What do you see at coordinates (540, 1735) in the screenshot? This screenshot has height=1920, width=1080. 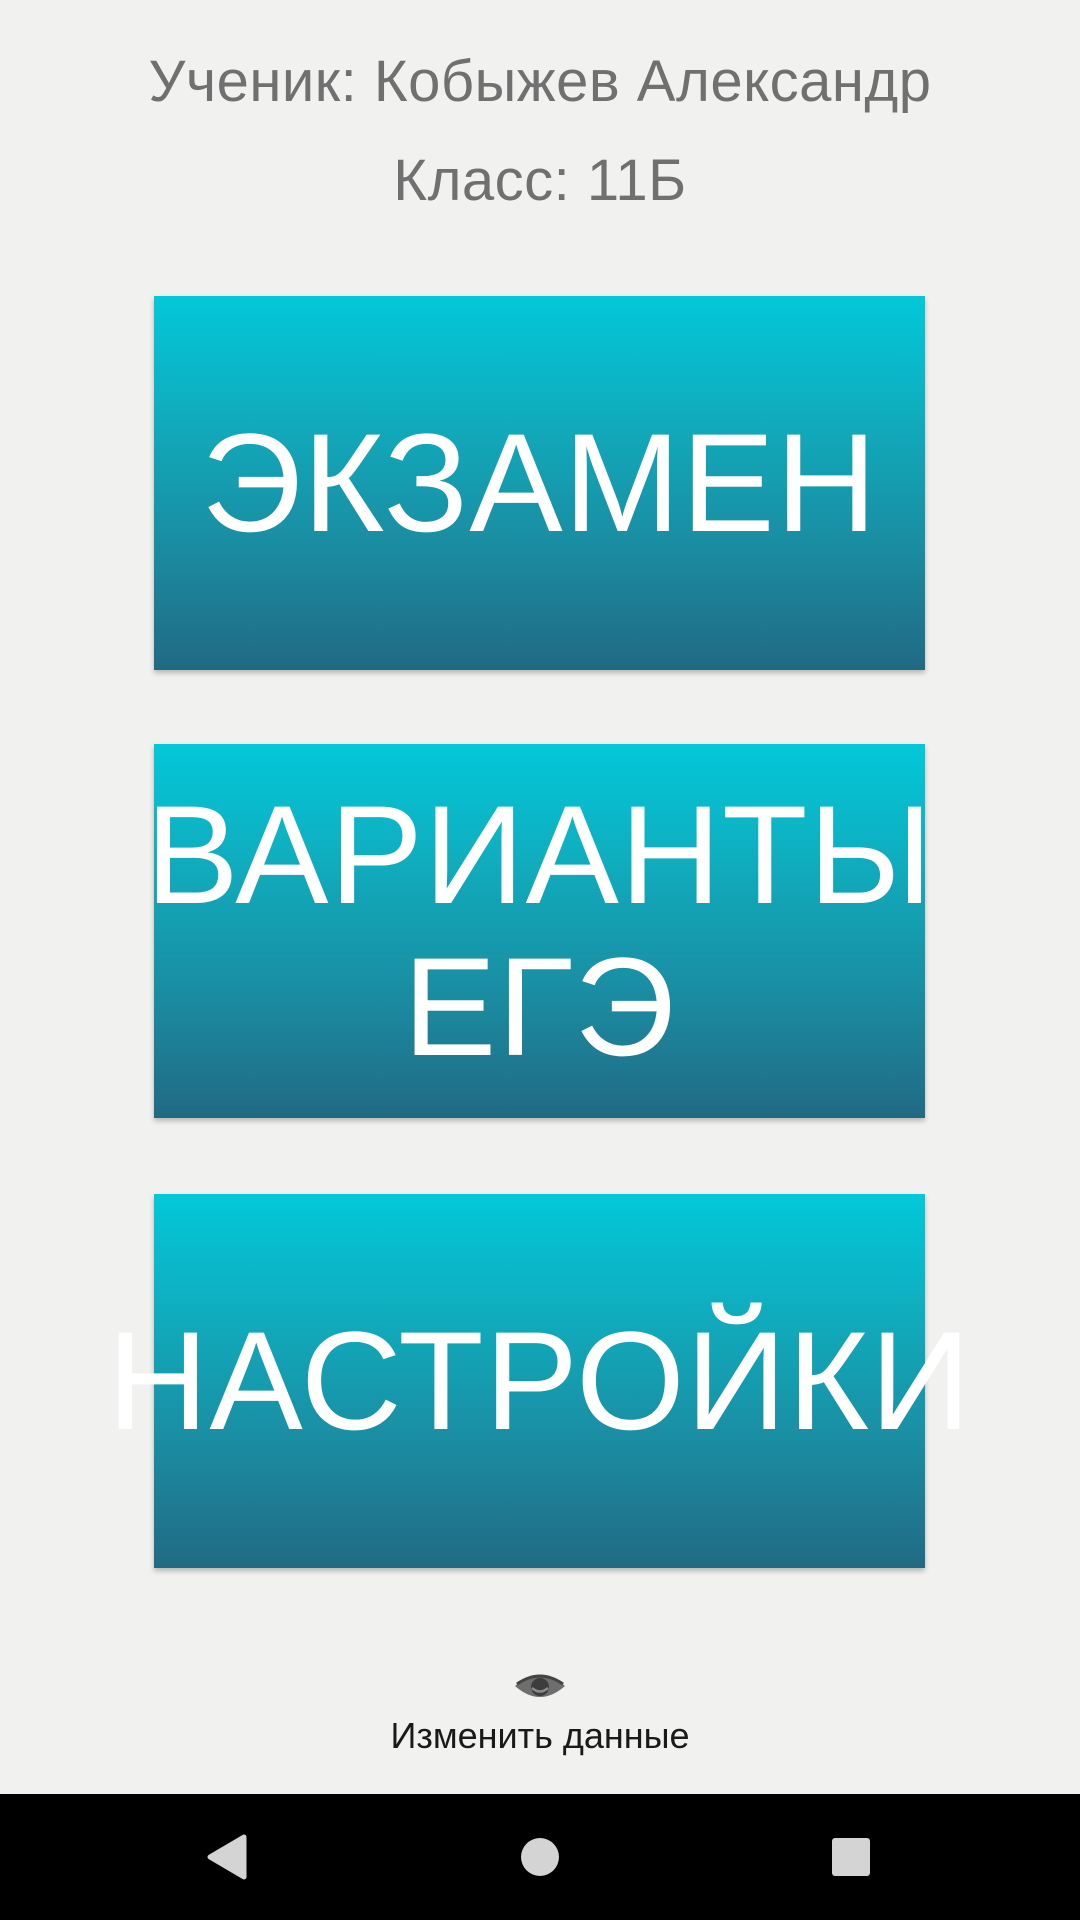 I see `change-data-label: Изменить данные` at bounding box center [540, 1735].